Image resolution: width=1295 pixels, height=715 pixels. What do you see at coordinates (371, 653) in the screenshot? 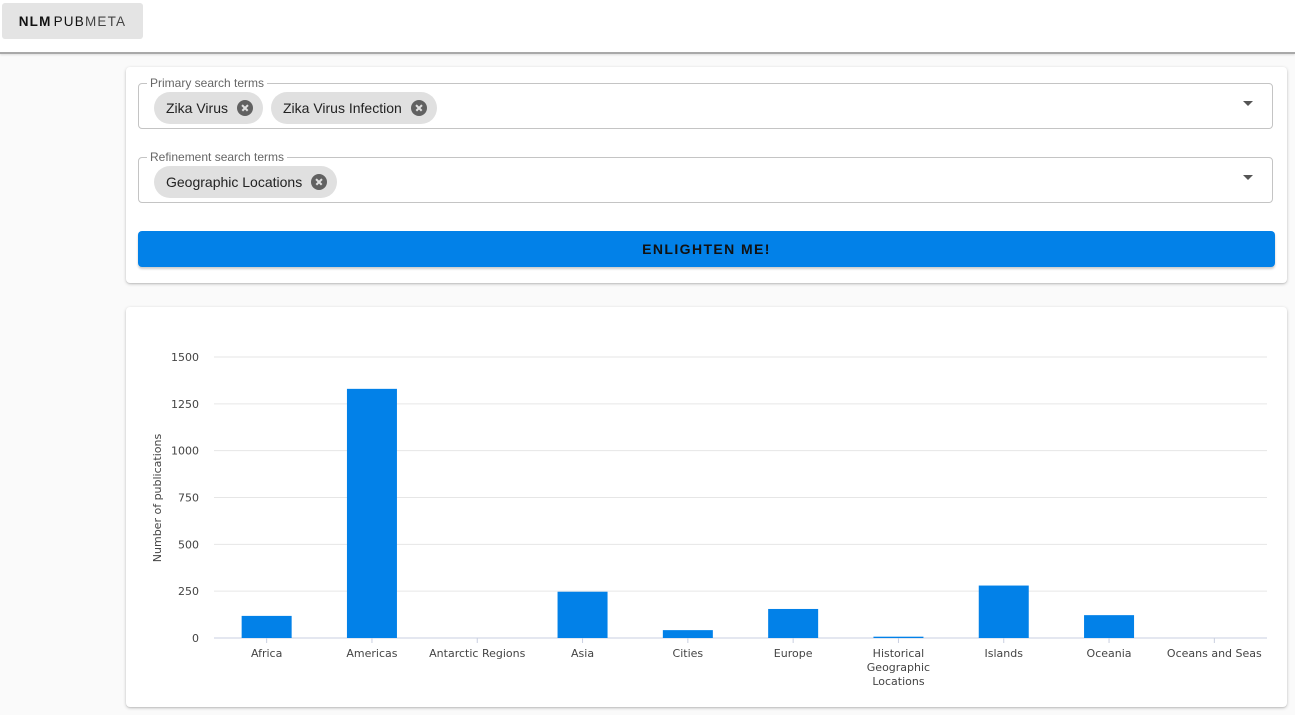
I see `x-tick-label: Americas` at bounding box center [371, 653].